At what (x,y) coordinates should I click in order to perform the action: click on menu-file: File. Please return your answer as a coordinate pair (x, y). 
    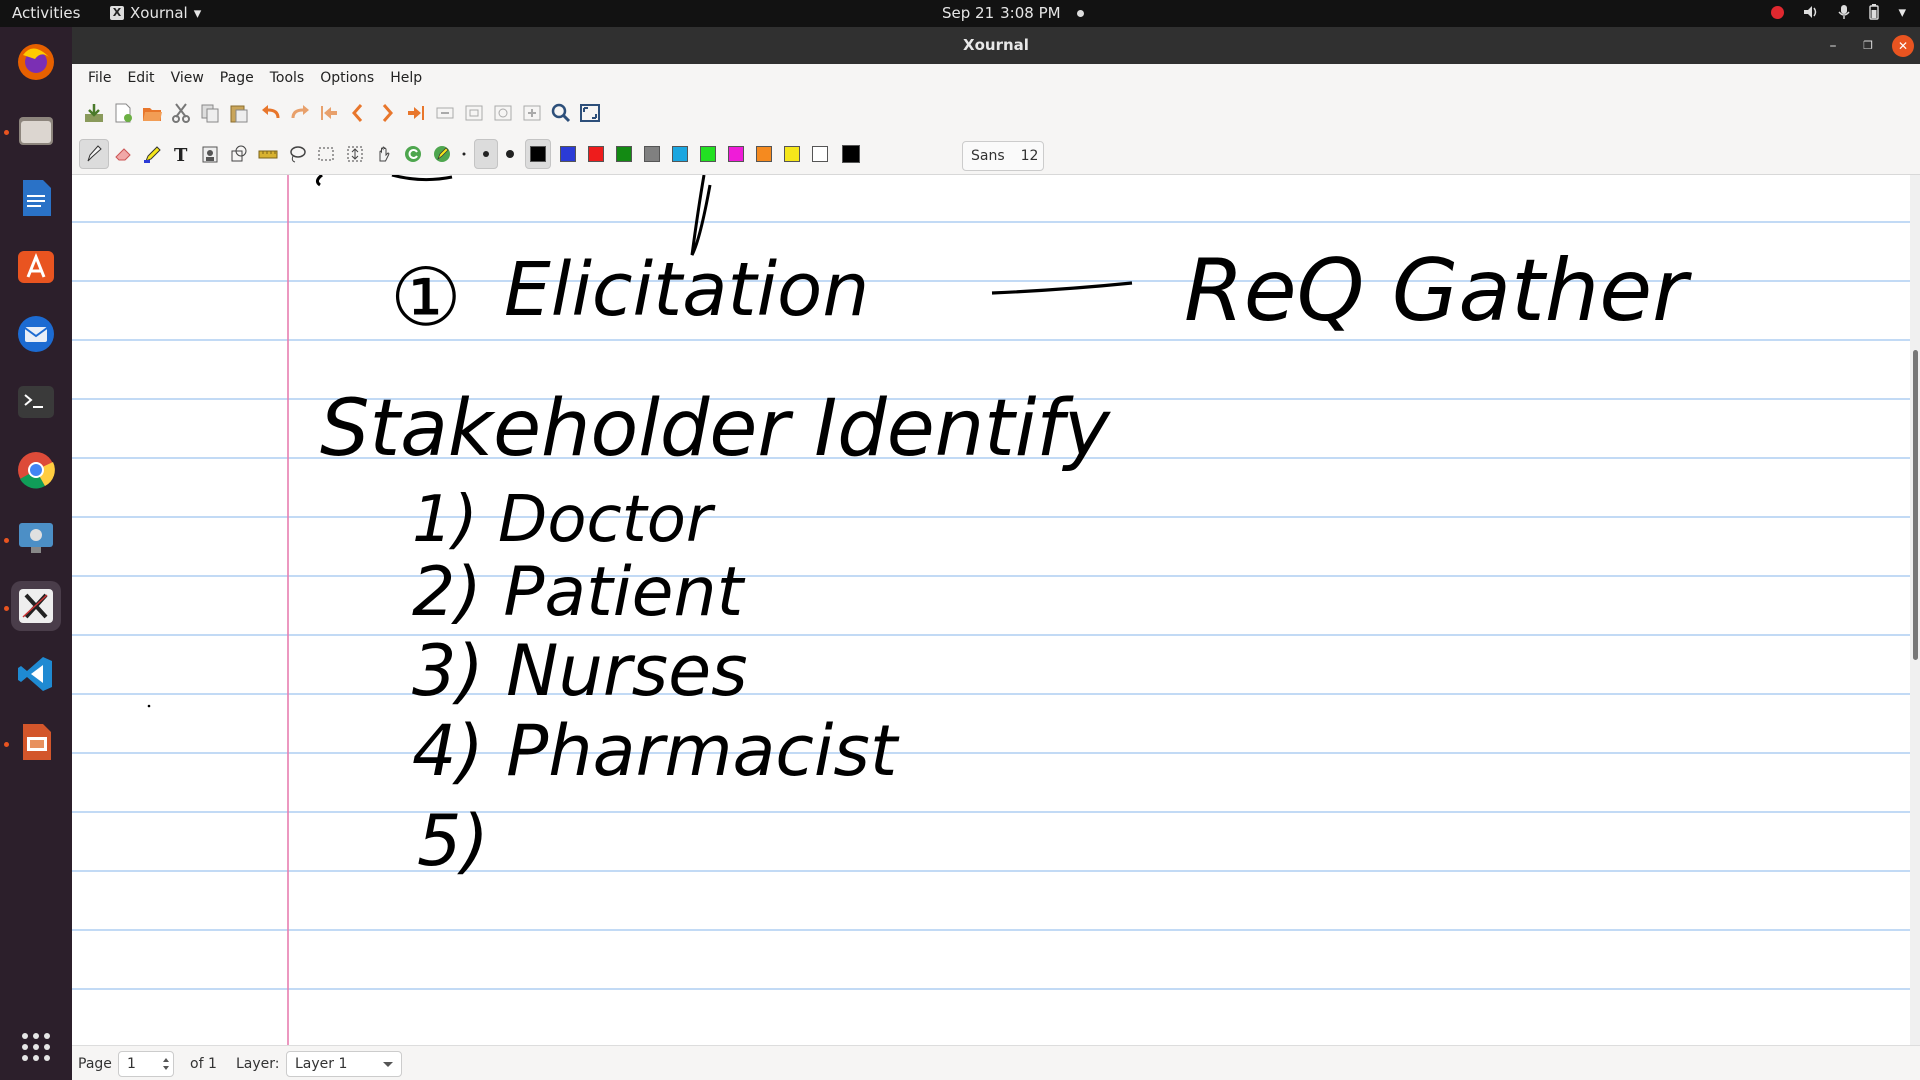
    Looking at the image, I should click on (99, 78).